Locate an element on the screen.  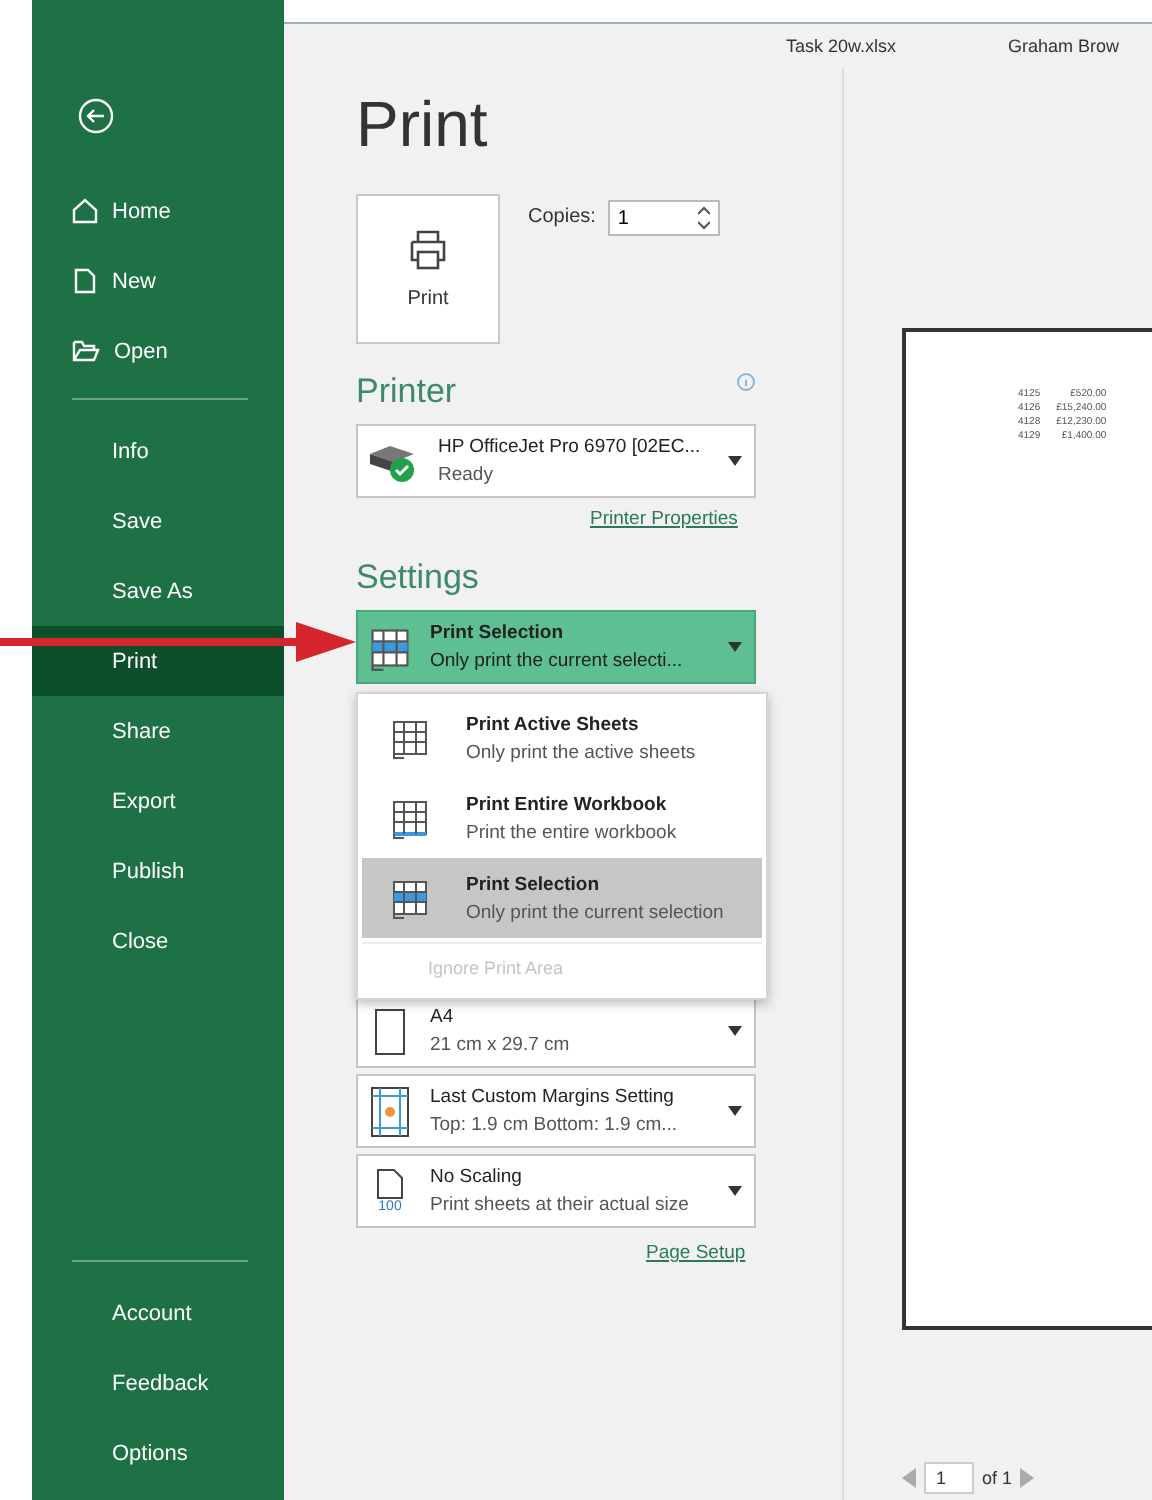
menu-item: Print Active Sheets Only print the active sheets is located at coordinates (562, 738).